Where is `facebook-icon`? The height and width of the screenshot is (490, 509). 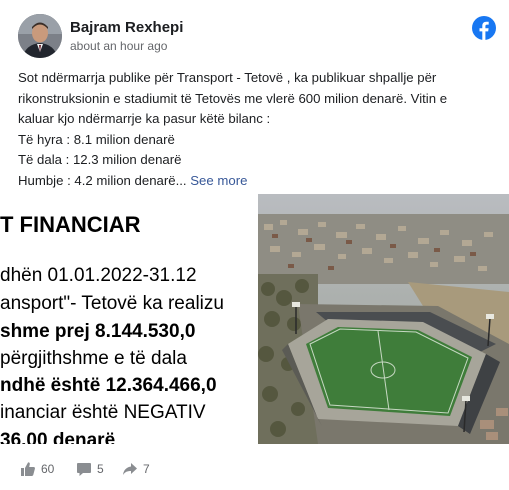
facebook-icon is located at coordinates (484, 28).